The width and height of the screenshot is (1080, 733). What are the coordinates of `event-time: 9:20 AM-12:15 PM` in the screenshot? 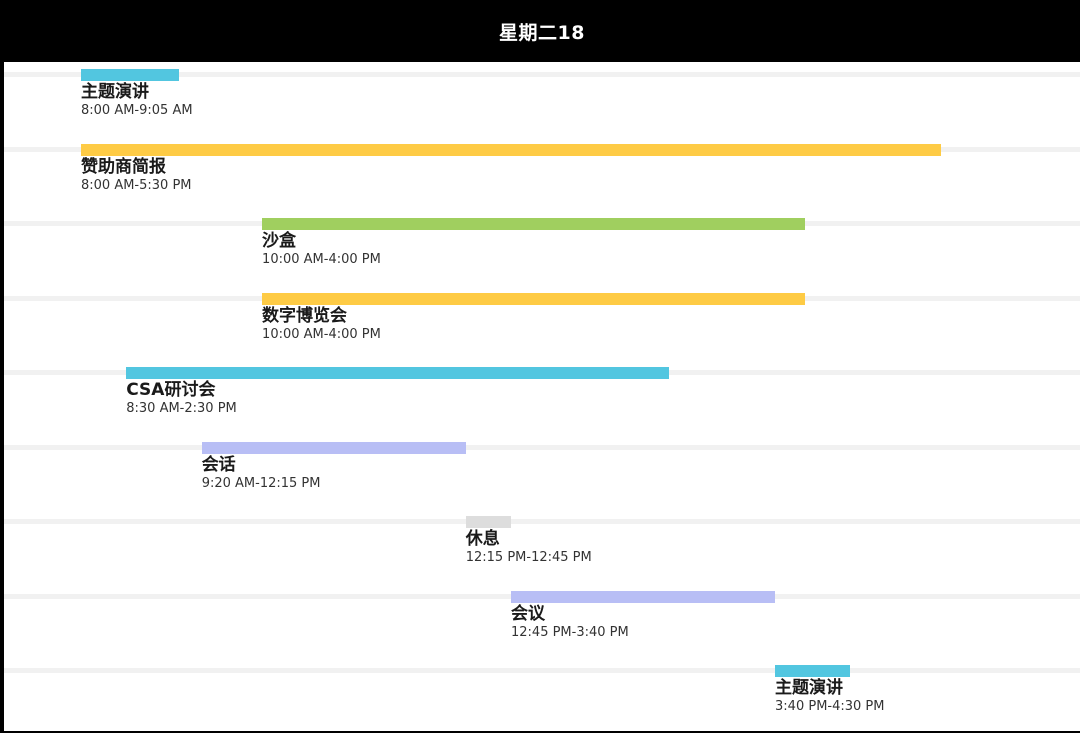 It's located at (261, 483).